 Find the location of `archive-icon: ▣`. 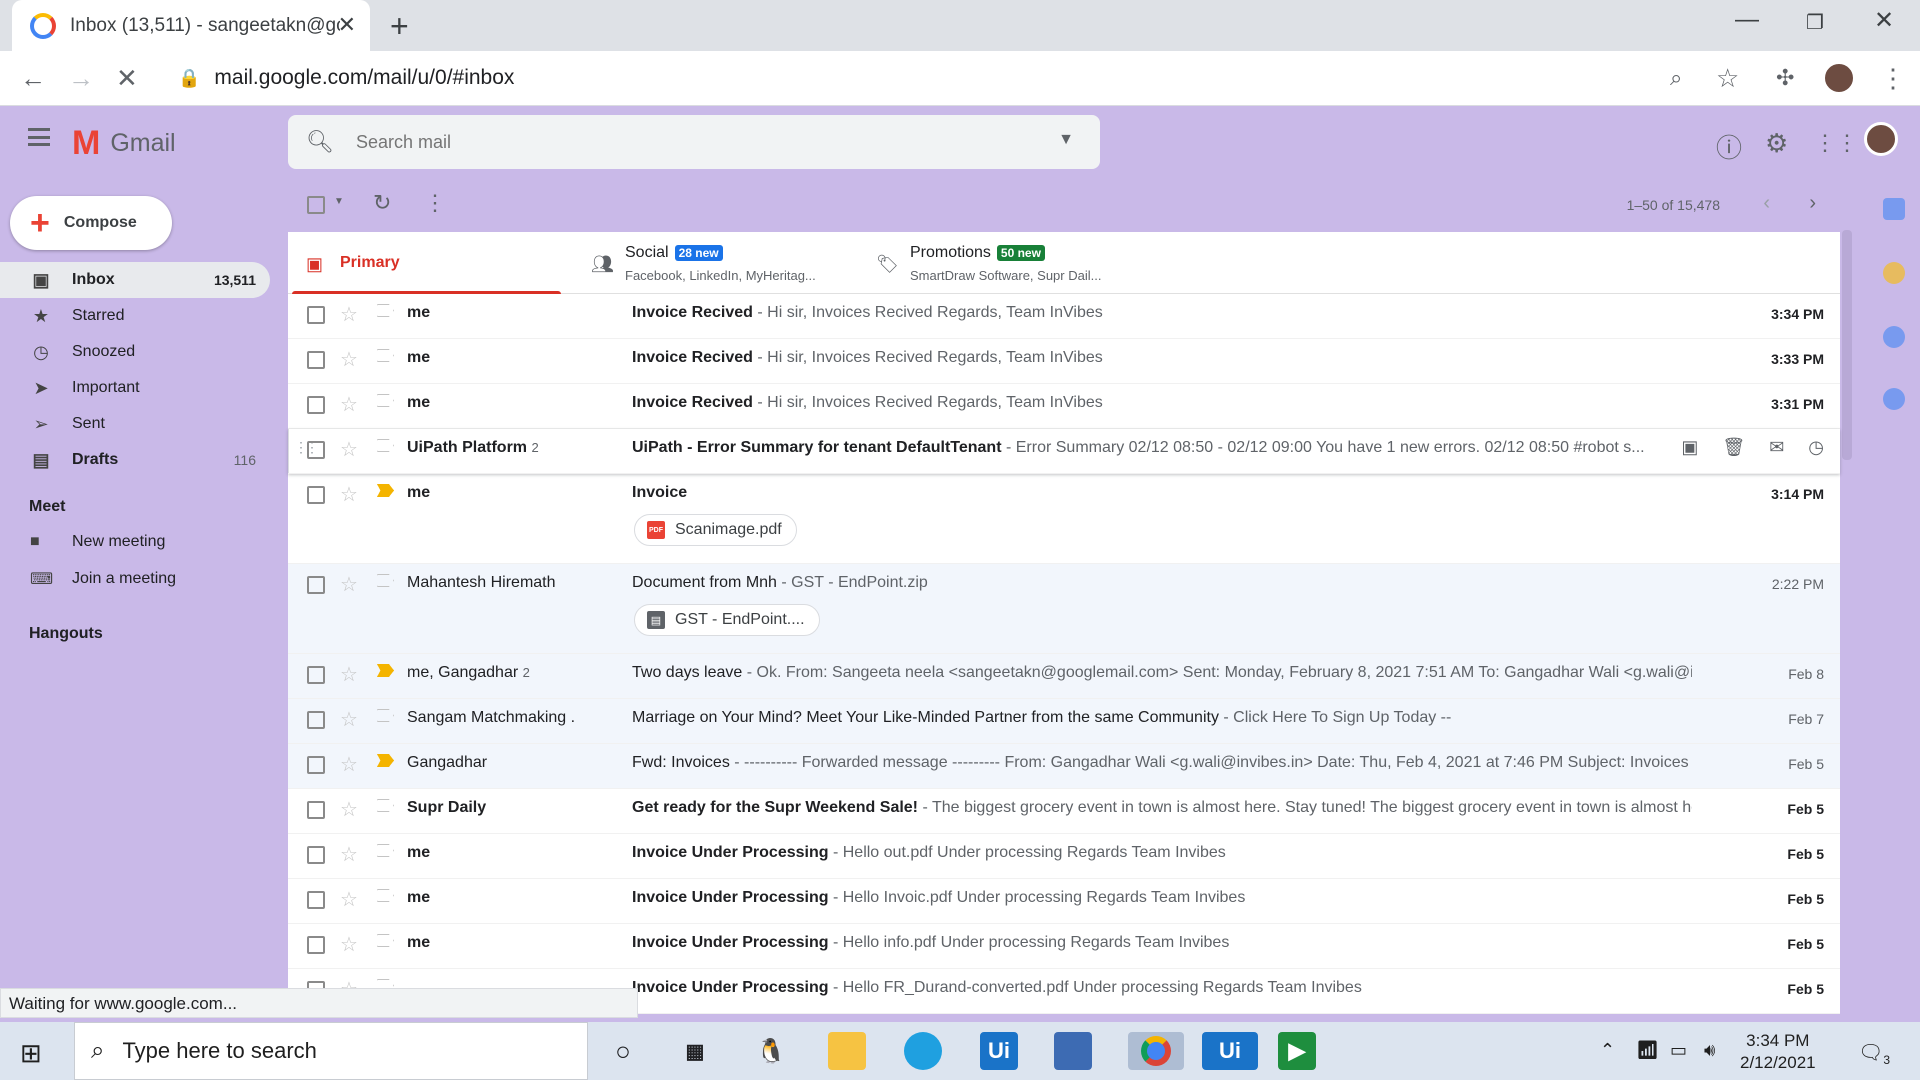

archive-icon: ▣ is located at coordinates (1689, 447).